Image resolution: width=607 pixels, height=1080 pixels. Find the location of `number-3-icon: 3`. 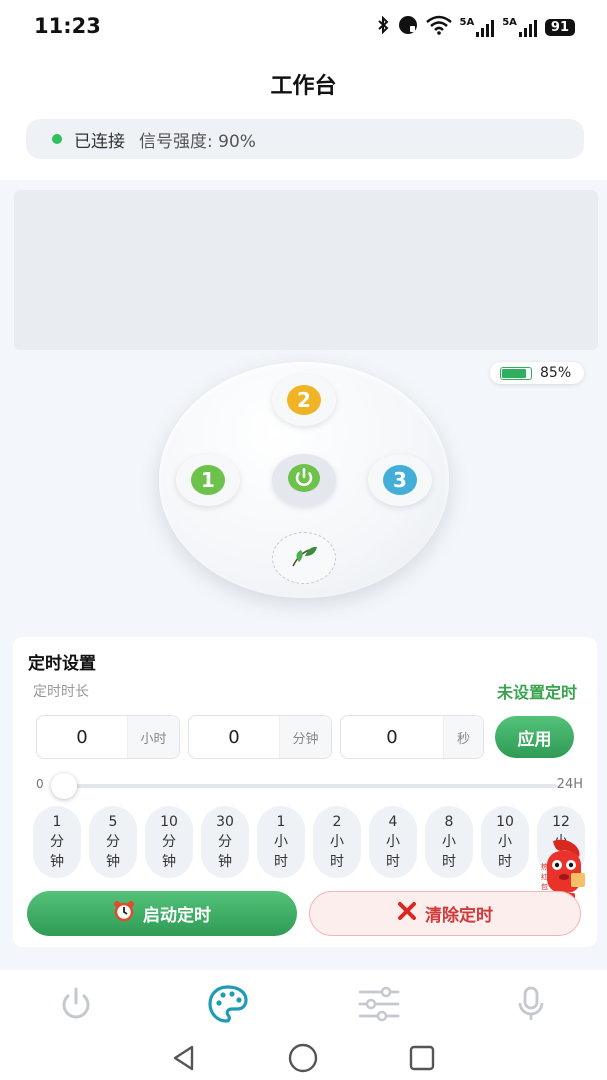

number-3-icon: 3 is located at coordinates (400, 480).